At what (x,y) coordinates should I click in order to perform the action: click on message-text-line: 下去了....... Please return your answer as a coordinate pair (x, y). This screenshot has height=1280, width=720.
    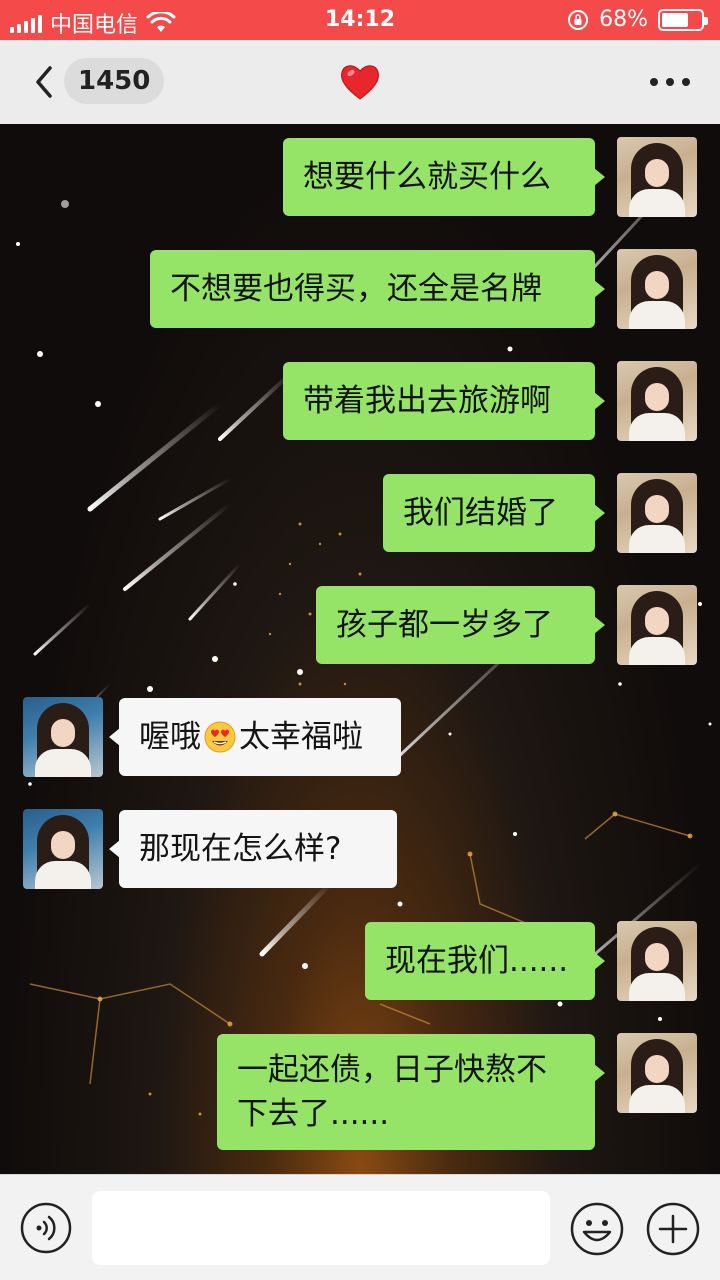
    Looking at the image, I should click on (313, 1114).